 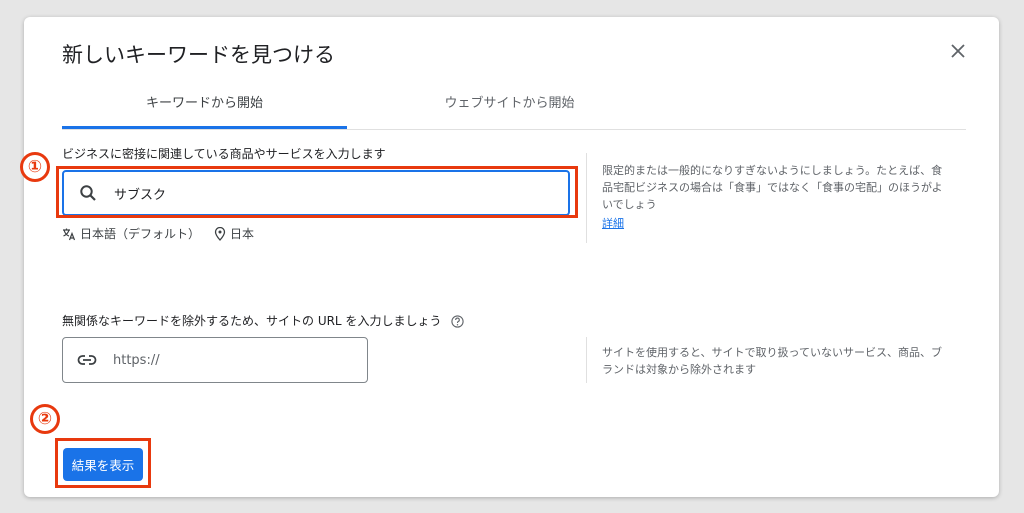 What do you see at coordinates (87, 360) in the screenshot?
I see `link-icon` at bounding box center [87, 360].